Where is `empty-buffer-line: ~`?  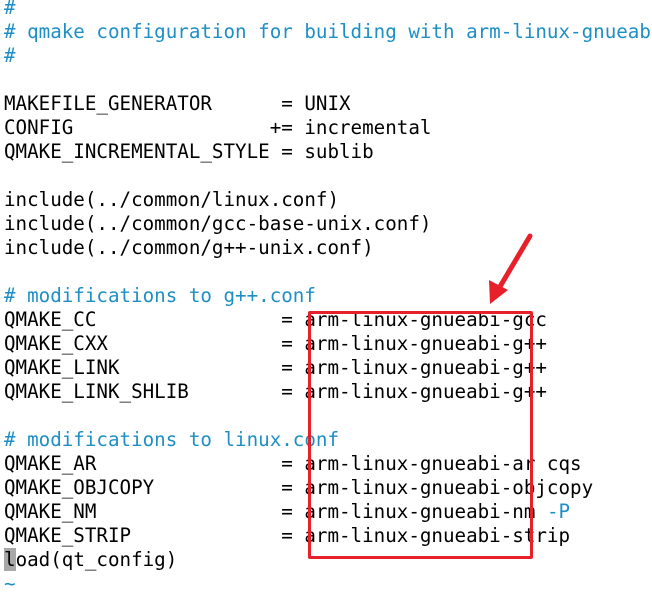
empty-buffer-line: ~ is located at coordinates (10, 584).